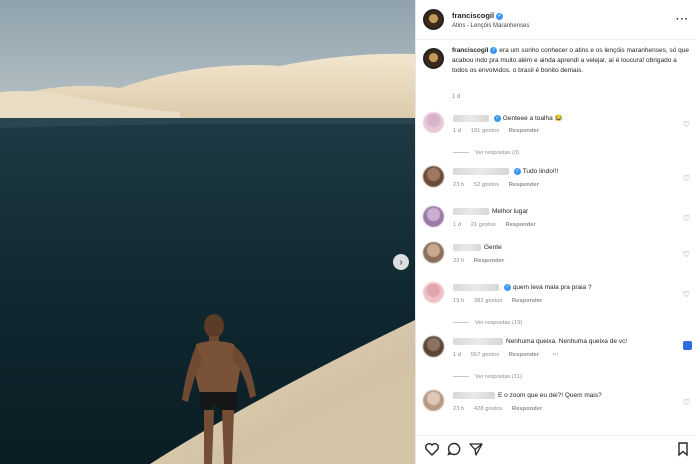 Image resolution: width=696 pixels, height=464 pixels. What do you see at coordinates (497, 153) in the screenshot?
I see `view-replies-label: Ver respostas (3)` at bounding box center [497, 153].